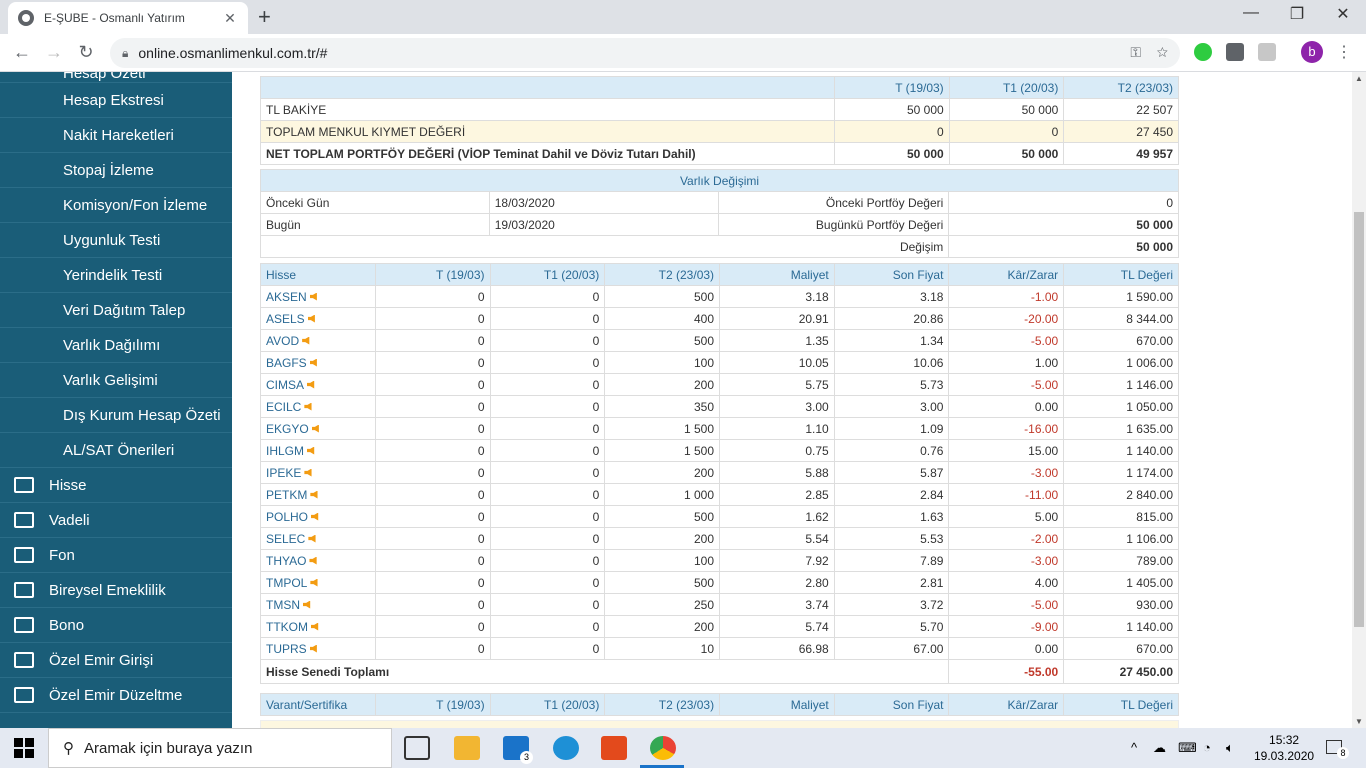 The height and width of the screenshot is (768, 1366). What do you see at coordinates (1267, 52) in the screenshot?
I see `shield-icon` at bounding box center [1267, 52].